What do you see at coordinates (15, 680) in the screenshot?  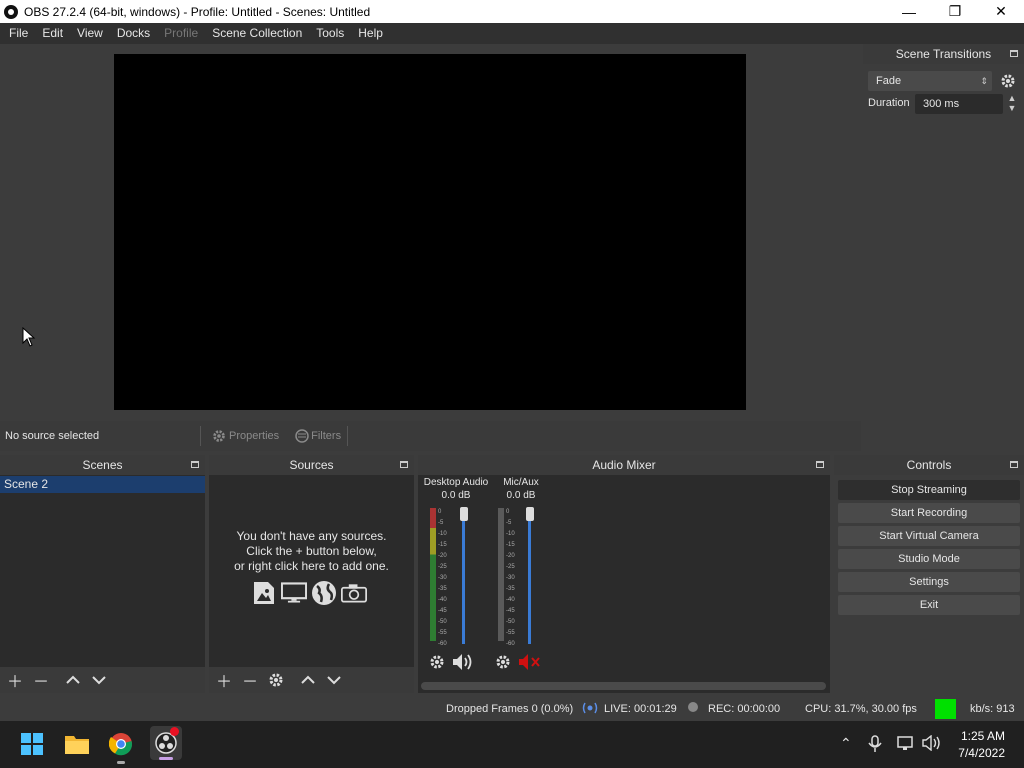 I see `add-scene-button: ＋` at bounding box center [15, 680].